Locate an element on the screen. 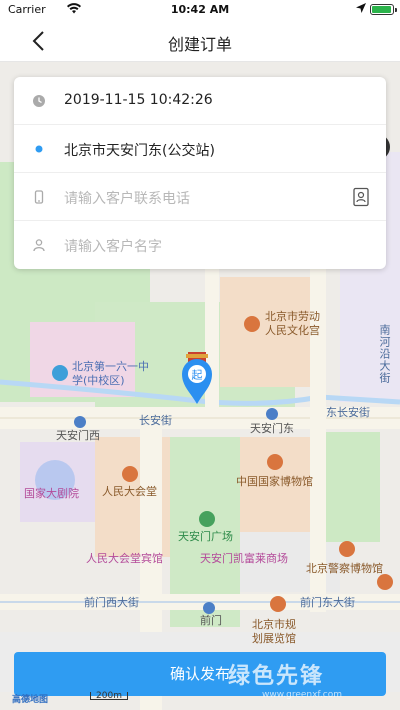  marker-label: 起 is located at coordinates (197, 375).